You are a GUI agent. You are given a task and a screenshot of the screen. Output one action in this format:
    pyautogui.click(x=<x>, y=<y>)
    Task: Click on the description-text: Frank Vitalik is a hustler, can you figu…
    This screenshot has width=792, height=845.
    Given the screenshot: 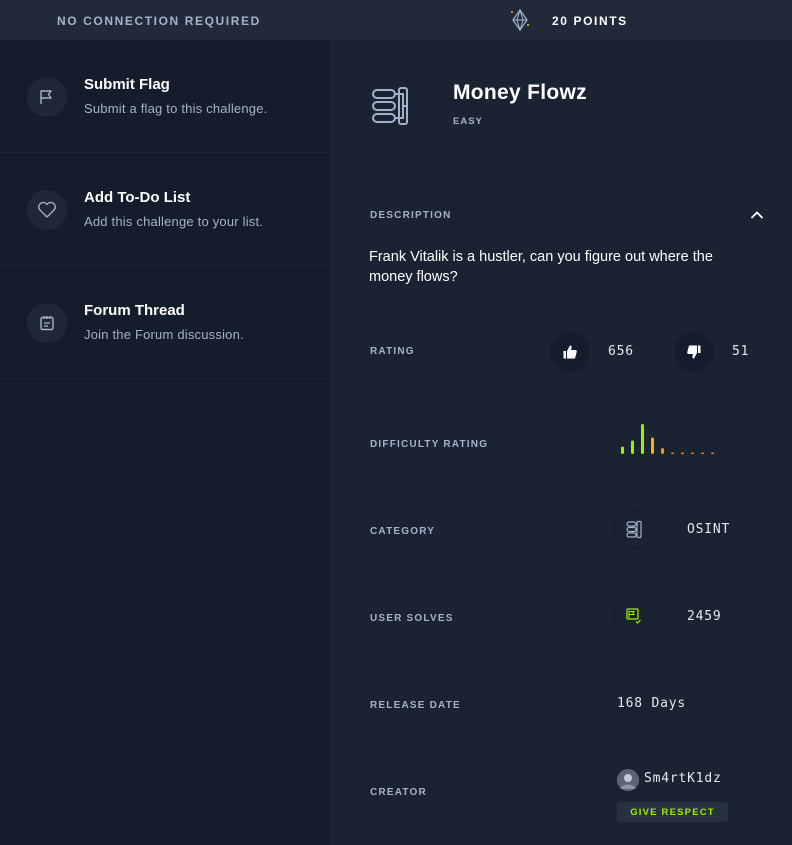 What is the action you would take?
    pyautogui.click(x=541, y=267)
    